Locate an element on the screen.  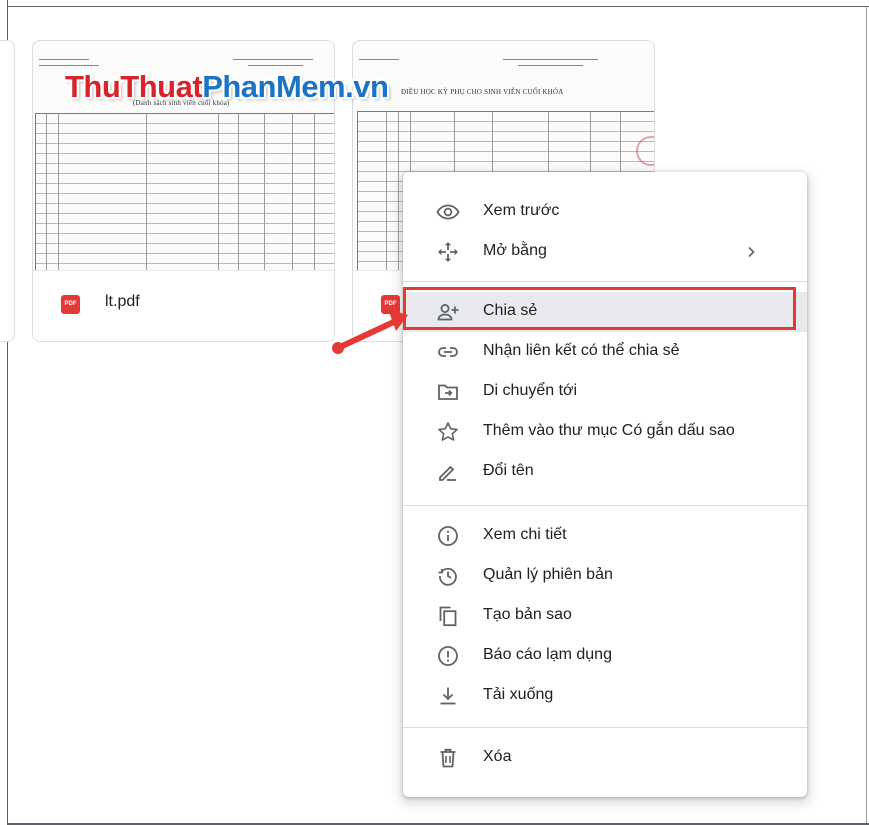
file-card-partial is located at coordinates (7, 191).